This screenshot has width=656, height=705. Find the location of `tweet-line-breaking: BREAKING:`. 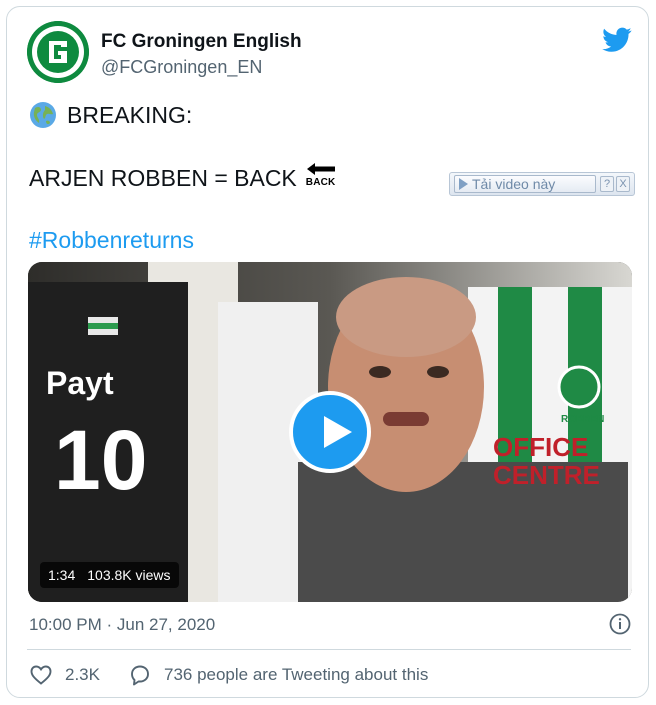

tweet-line-breaking: BREAKING: is located at coordinates (110, 115).